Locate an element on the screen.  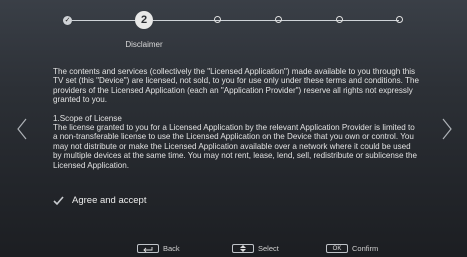
step-1-done: ✓ is located at coordinates (67, 20).